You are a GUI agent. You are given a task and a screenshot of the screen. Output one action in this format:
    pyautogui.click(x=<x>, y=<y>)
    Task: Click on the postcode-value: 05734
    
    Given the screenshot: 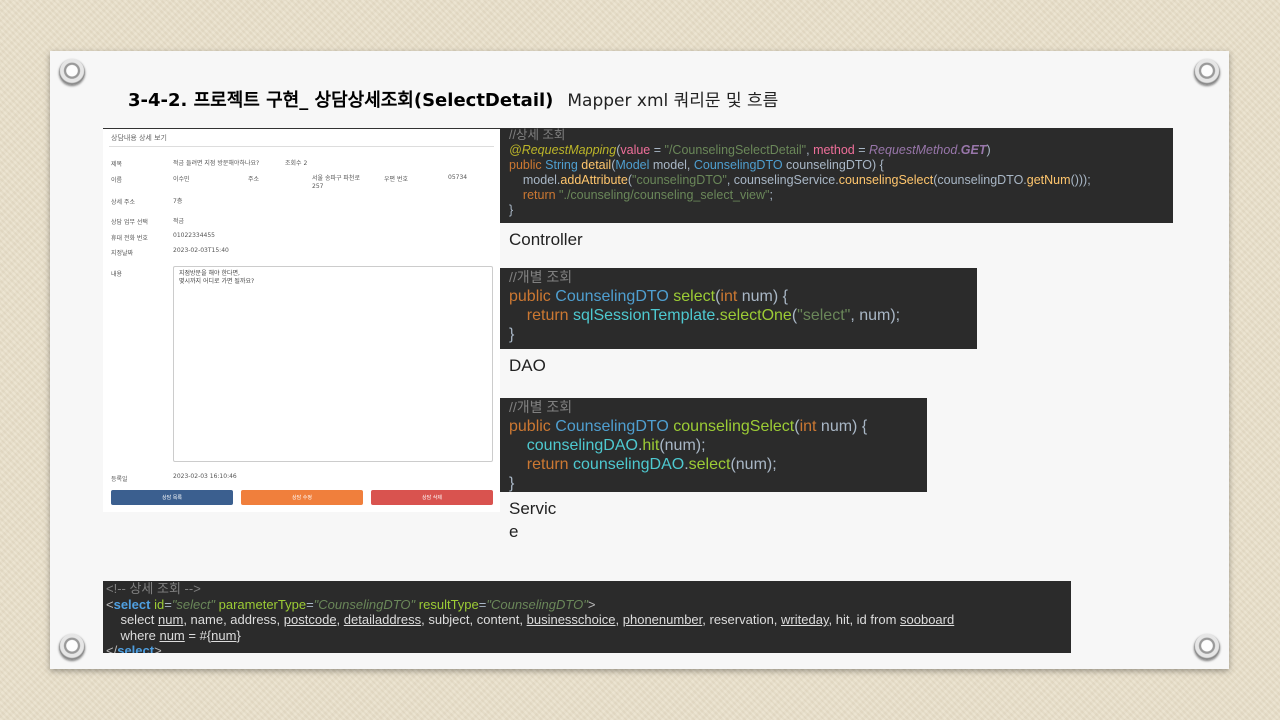 What is the action you would take?
    pyautogui.click(x=458, y=177)
    